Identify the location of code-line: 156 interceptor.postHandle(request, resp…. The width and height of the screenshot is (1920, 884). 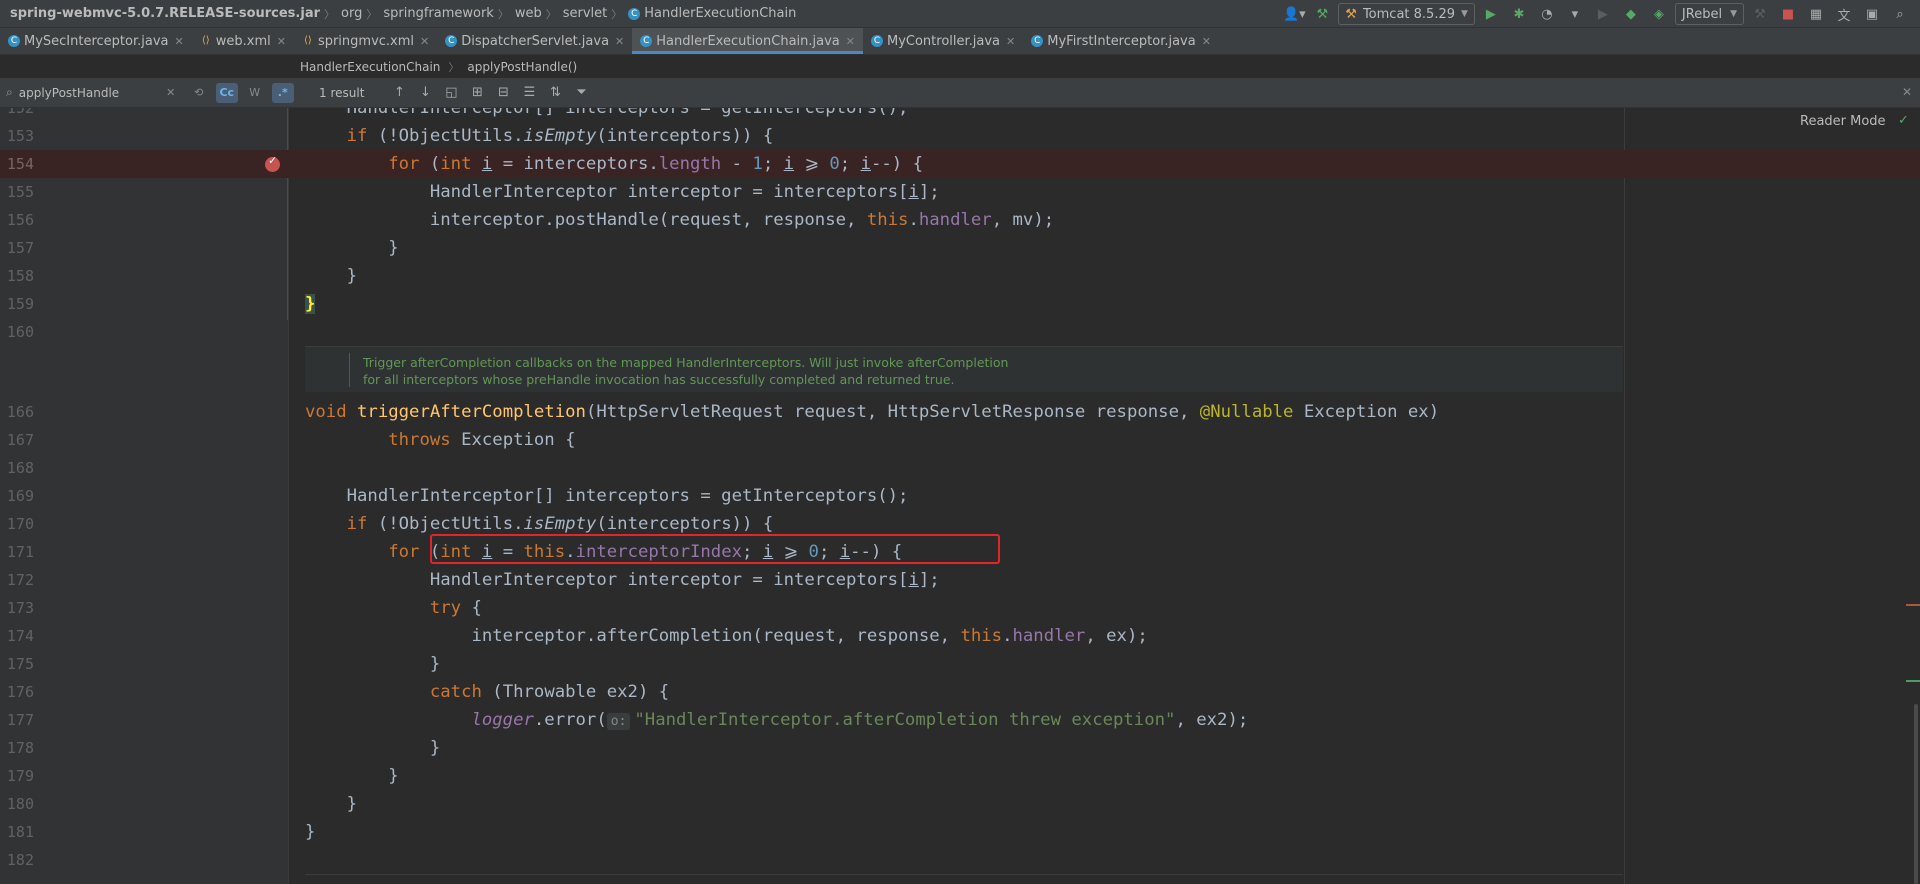
(960, 220).